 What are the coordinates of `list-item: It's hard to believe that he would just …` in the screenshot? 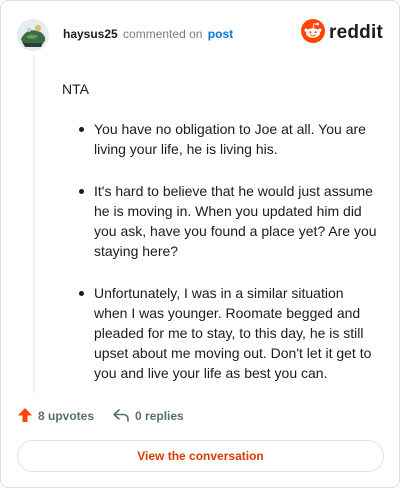 It's located at (221, 221).